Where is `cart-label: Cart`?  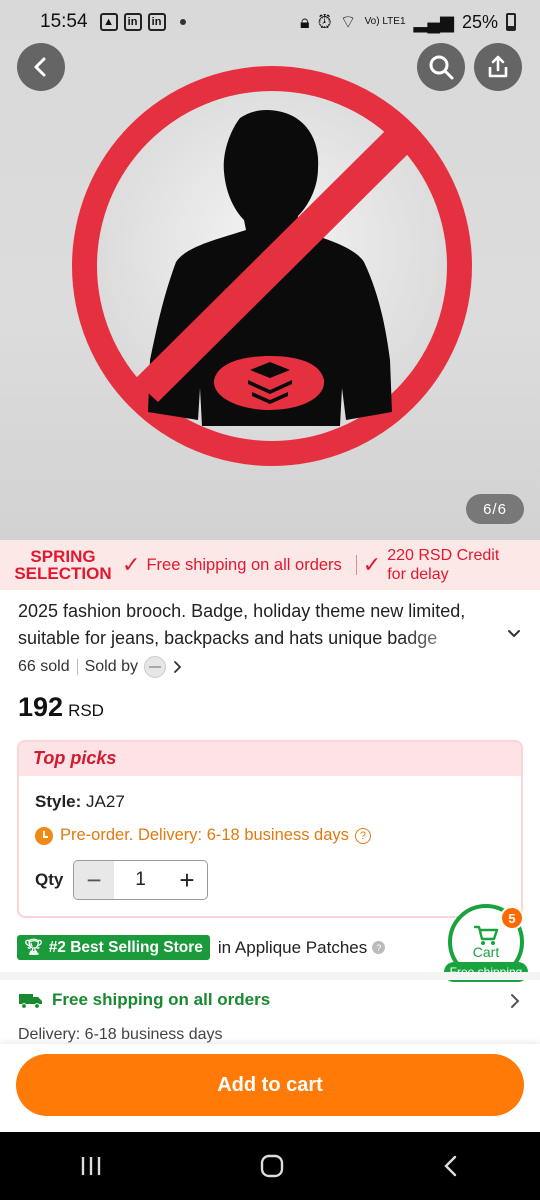 cart-label: Cart is located at coordinates (486, 952).